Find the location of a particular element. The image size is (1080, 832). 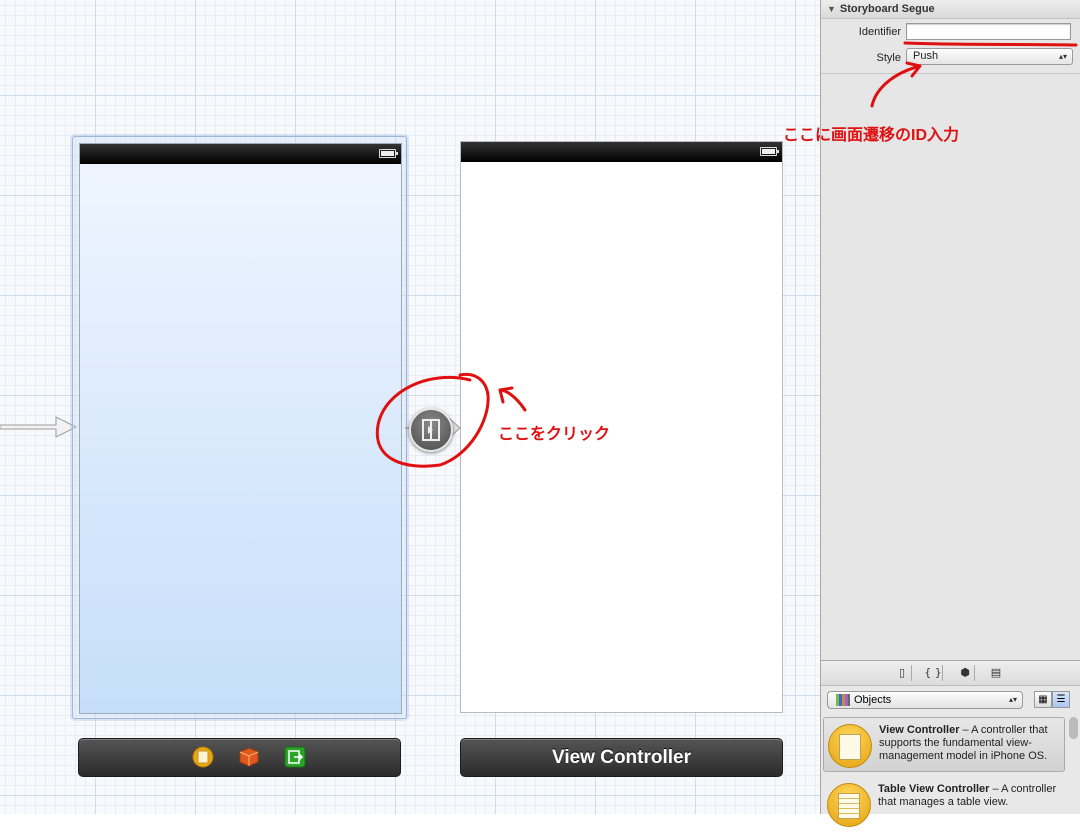

library-scrollbar is located at coordinates (1073, 764).